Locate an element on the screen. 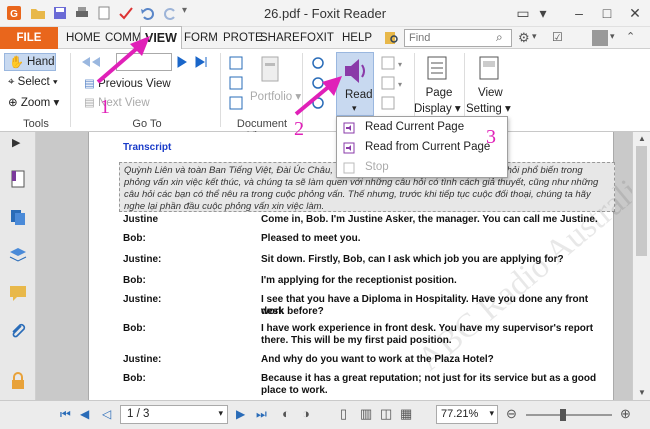 Image resolution: width=650 pixels, height=429 pixels. select-label: Select is located at coordinates (33, 82).